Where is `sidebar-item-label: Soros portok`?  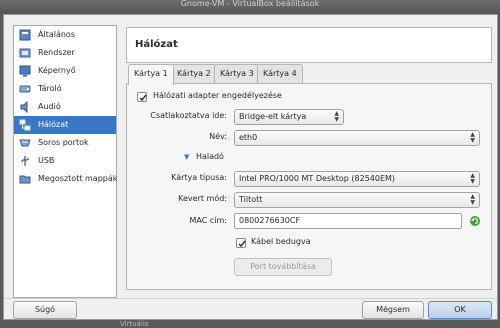 sidebar-item-label: Soros portok is located at coordinates (63, 142).